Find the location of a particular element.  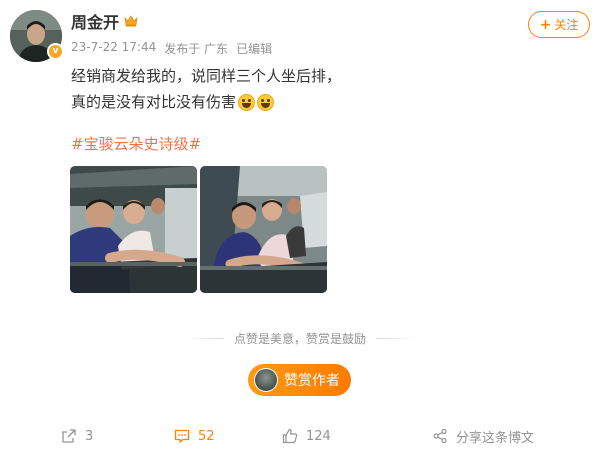

like-button: 124 is located at coordinates (306, 436).